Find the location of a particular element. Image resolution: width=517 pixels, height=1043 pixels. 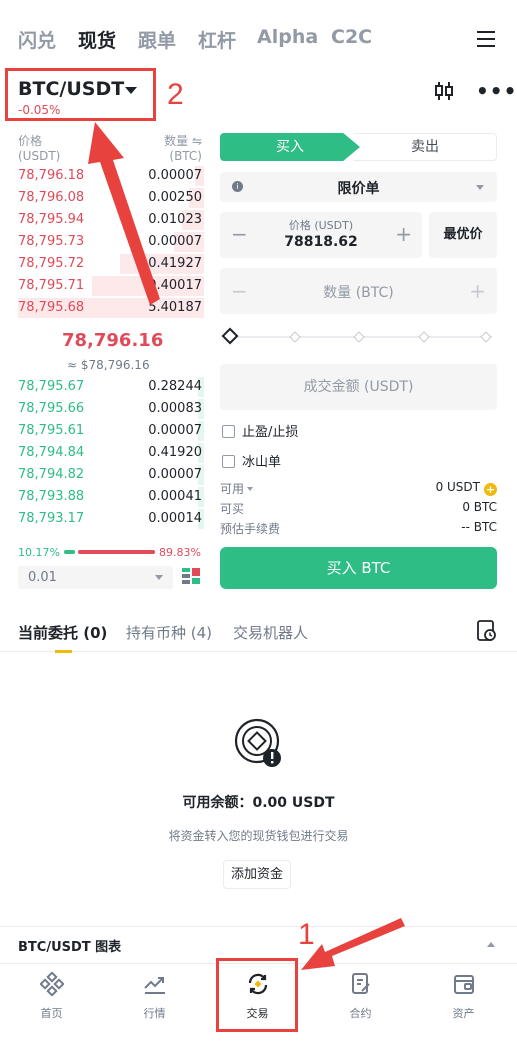

menu-icon is located at coordinates (486, 39).